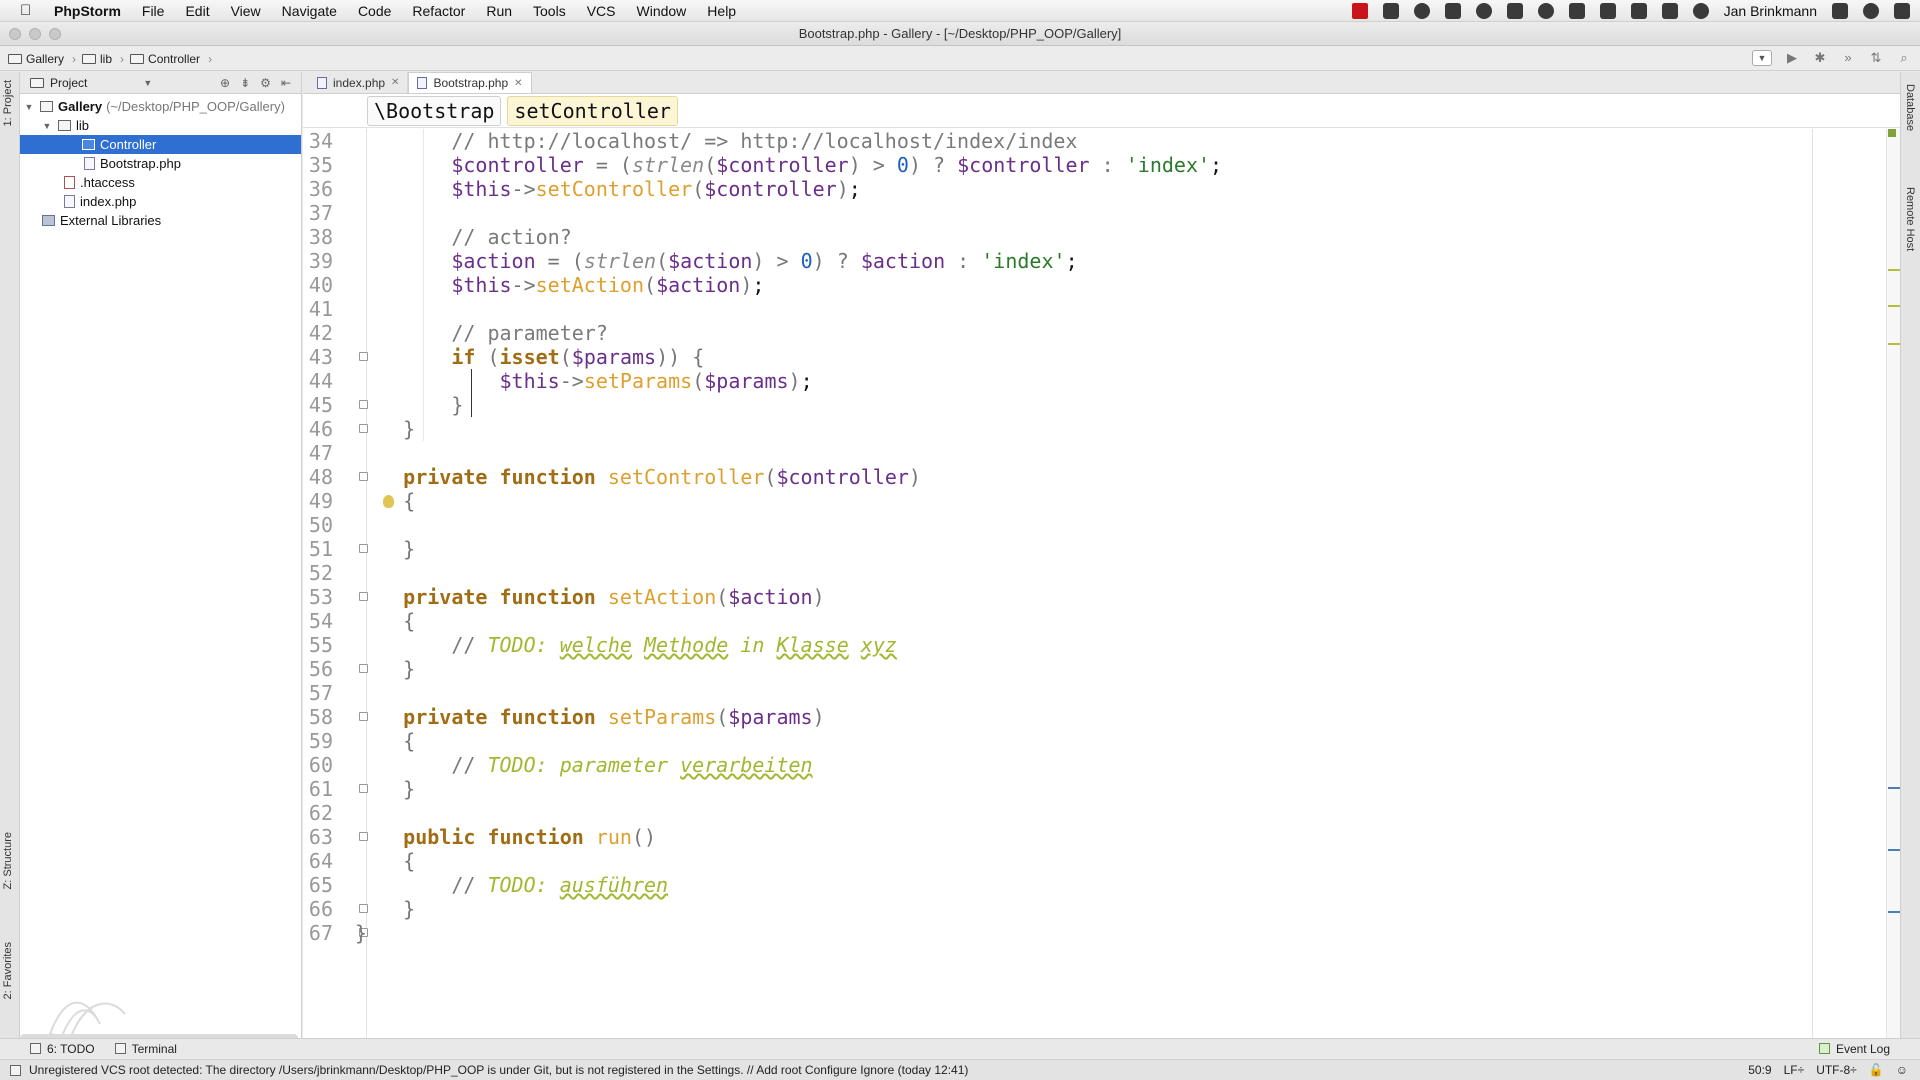 This screenshot has height=1080, width=1920. Describe the element at coordinates (36, 59) in the screenshot. I see `nav-crumb-gallery: Gallery` at that location.